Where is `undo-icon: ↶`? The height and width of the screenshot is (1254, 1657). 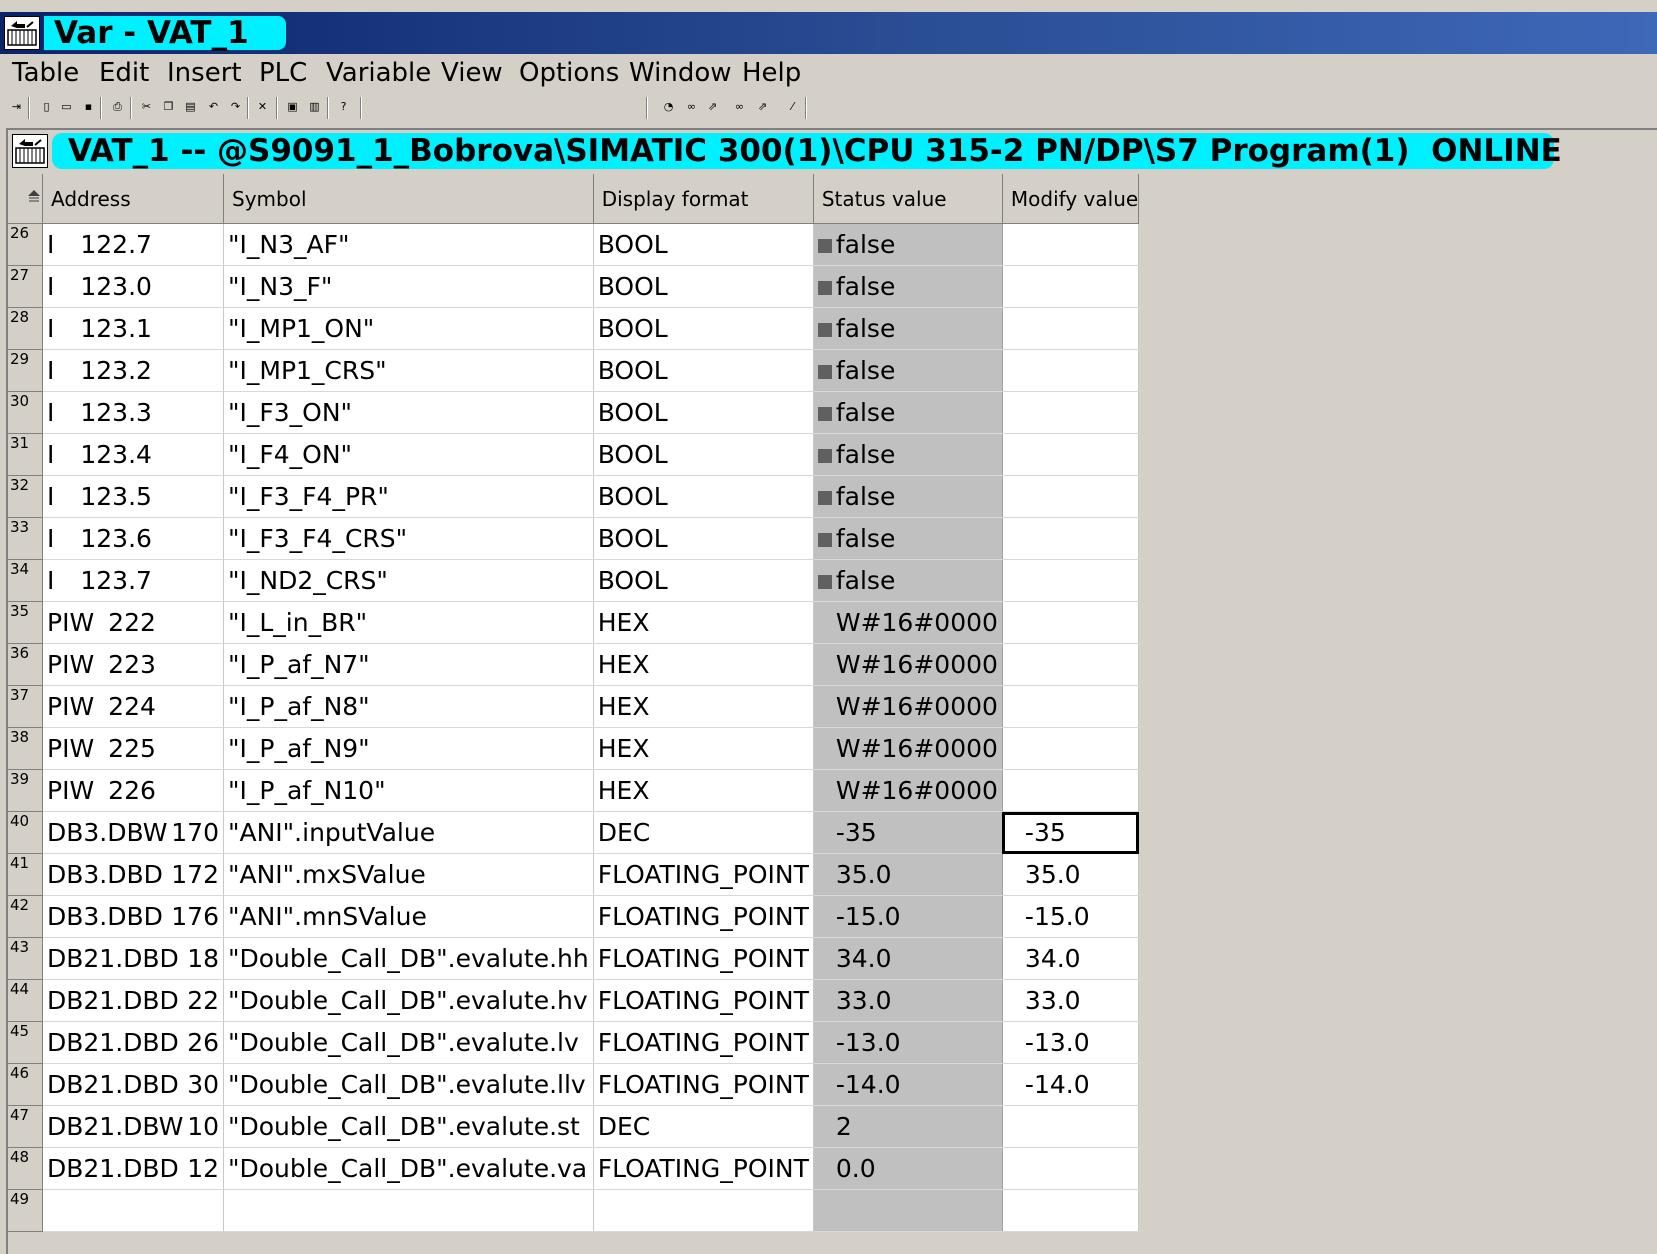 undo-icon: ↶ is located at coordinates (213, 106).